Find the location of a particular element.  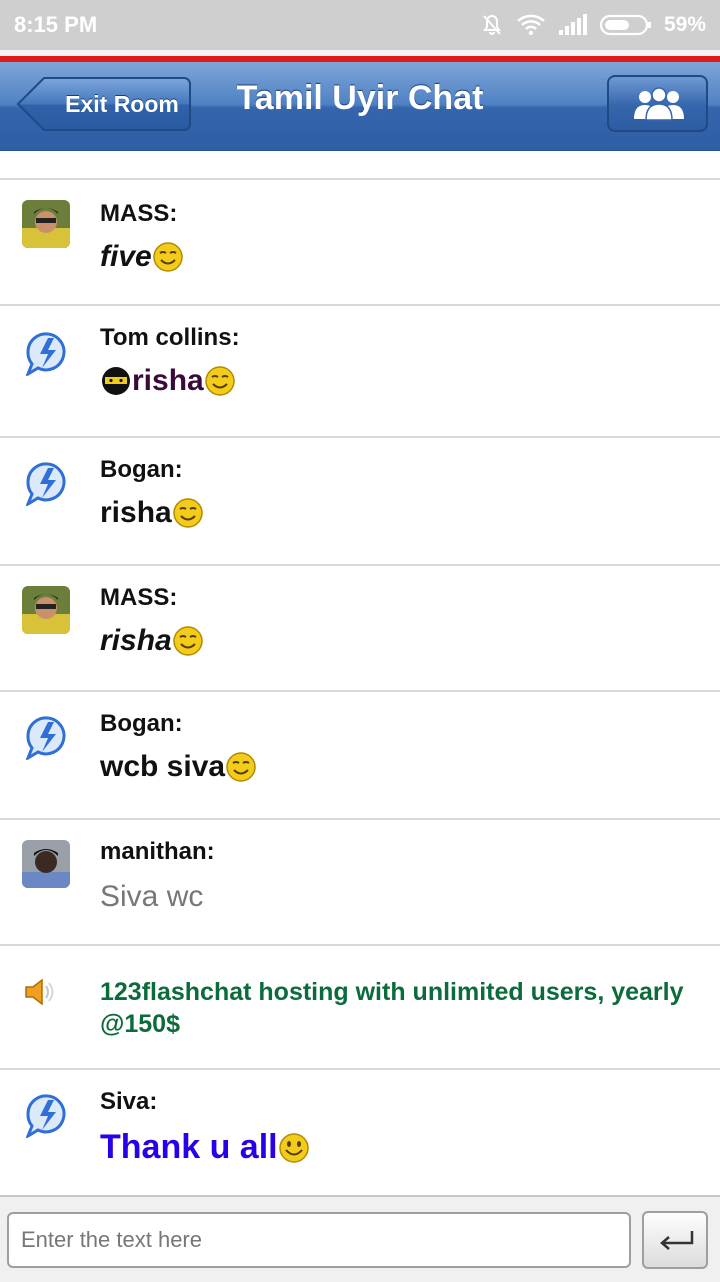

chat-message: MASS: risha is located at coordinates (360, 627).